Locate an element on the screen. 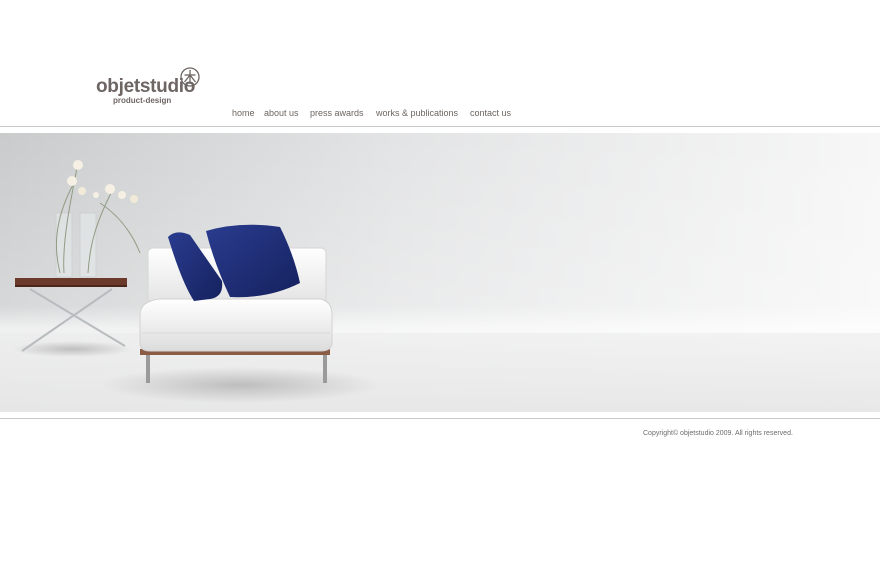 The width and height of the screenshot is (880, 580). tree-glyph-icon is located at coordinates (190, 77).